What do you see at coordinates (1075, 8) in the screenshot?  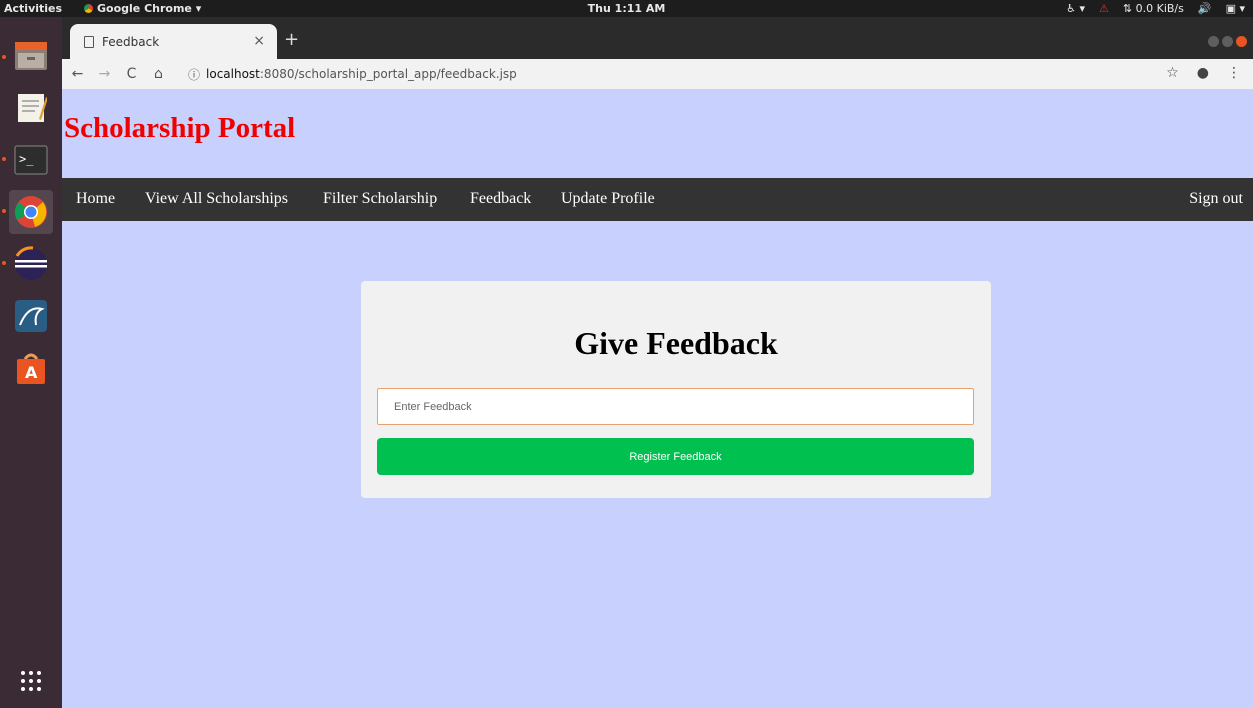 I see `accessibility-icon: ♿ ▾` at bounding box center [1075, 8].